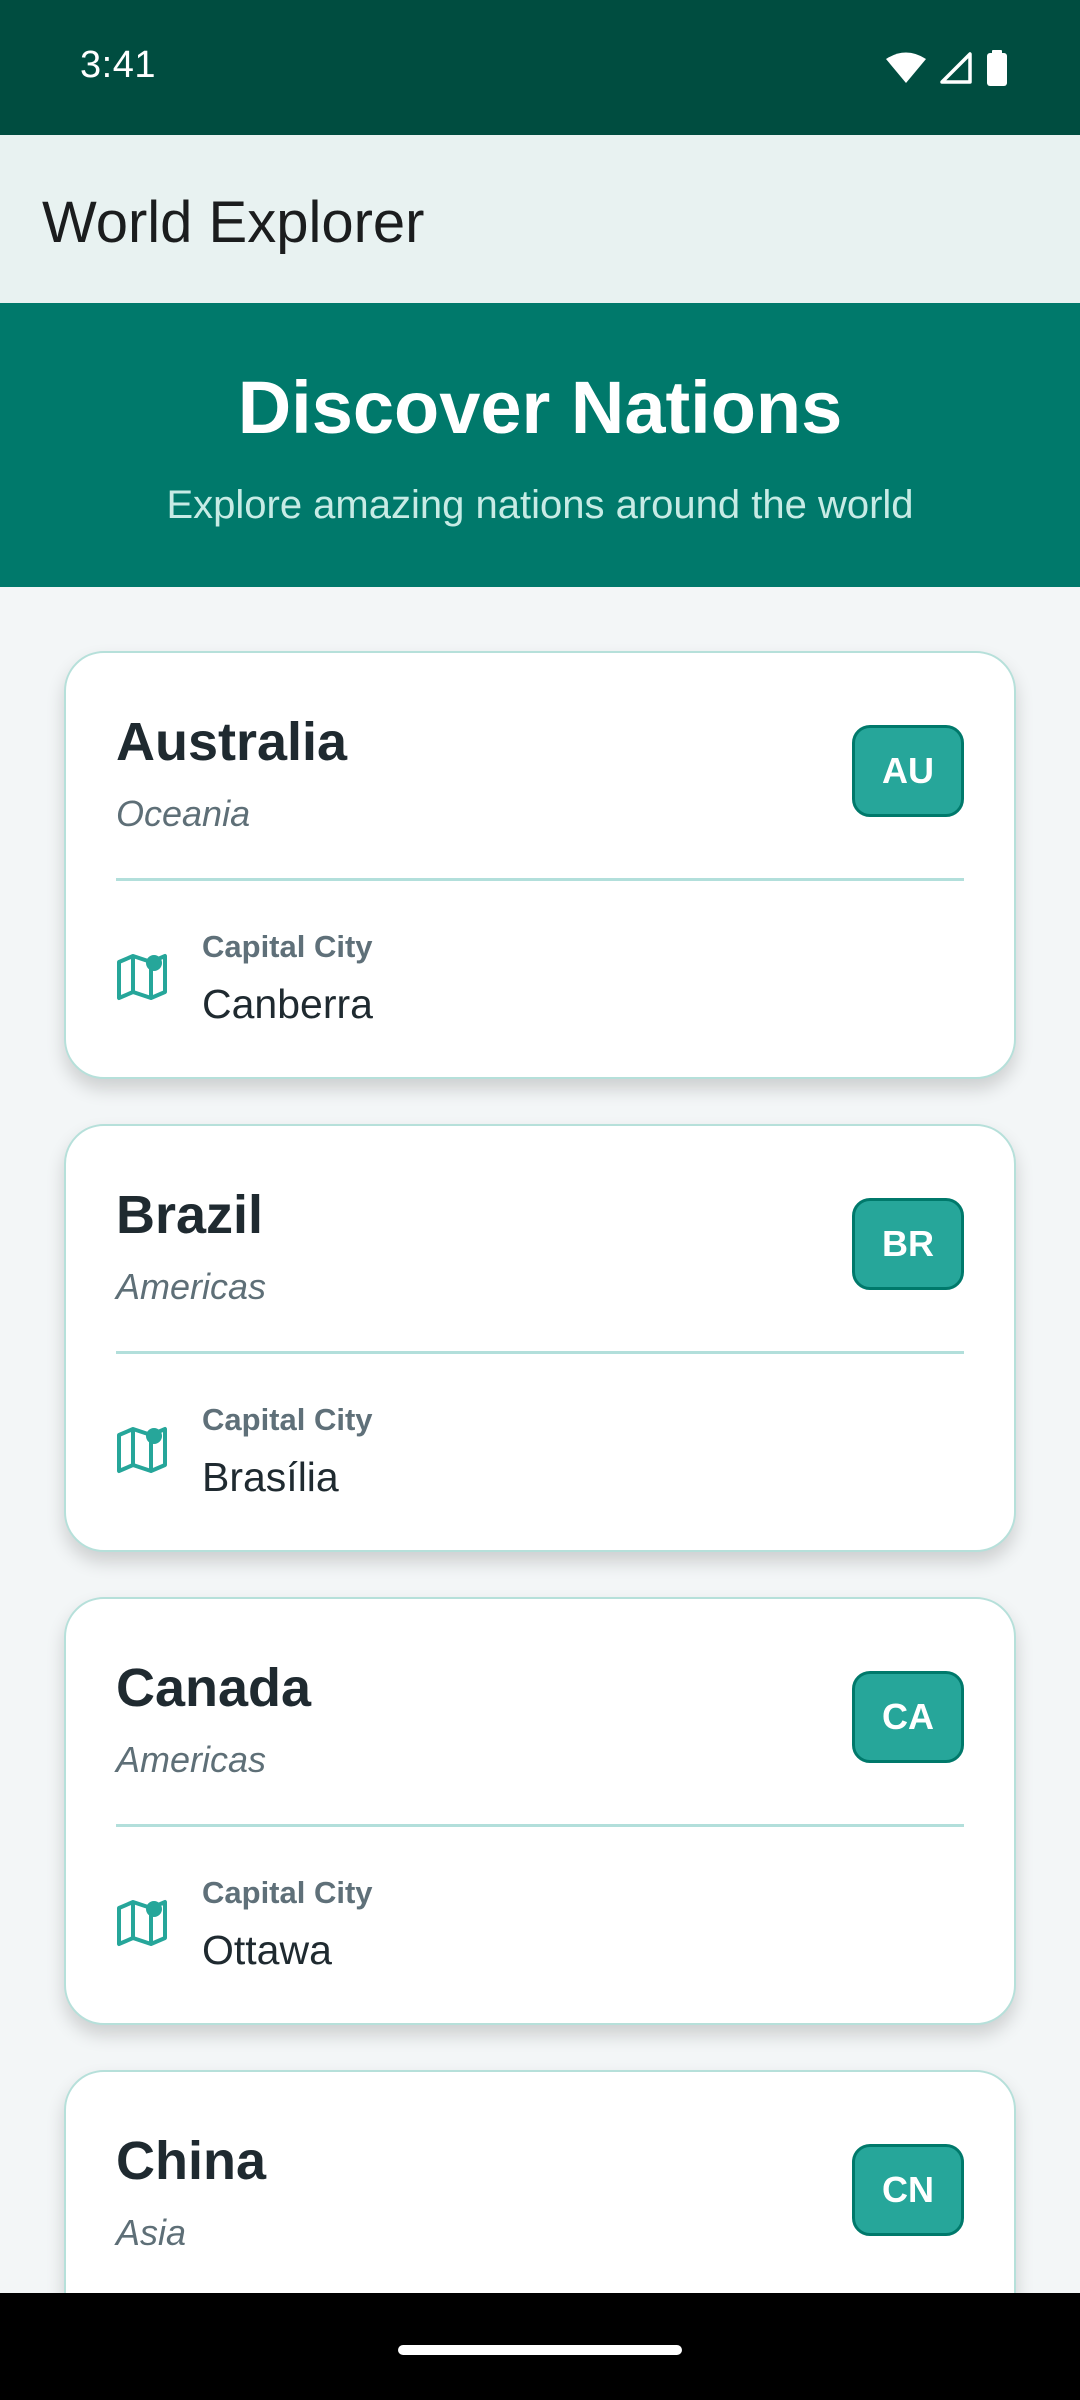 This screenshot has height=2400, width=1080. I want to click on battery-icon, so click(997, 68).